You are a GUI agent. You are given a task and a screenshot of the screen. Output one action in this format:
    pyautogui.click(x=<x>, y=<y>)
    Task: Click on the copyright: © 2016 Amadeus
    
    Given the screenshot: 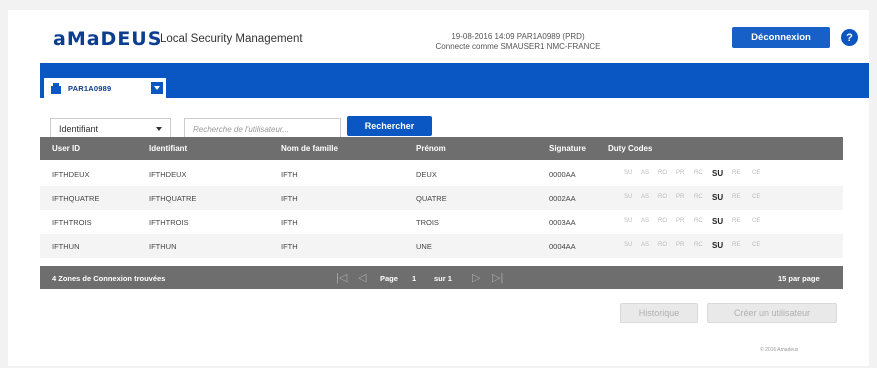 What is the action you would take?
    pyautogui.click(x=779, y=350)
    